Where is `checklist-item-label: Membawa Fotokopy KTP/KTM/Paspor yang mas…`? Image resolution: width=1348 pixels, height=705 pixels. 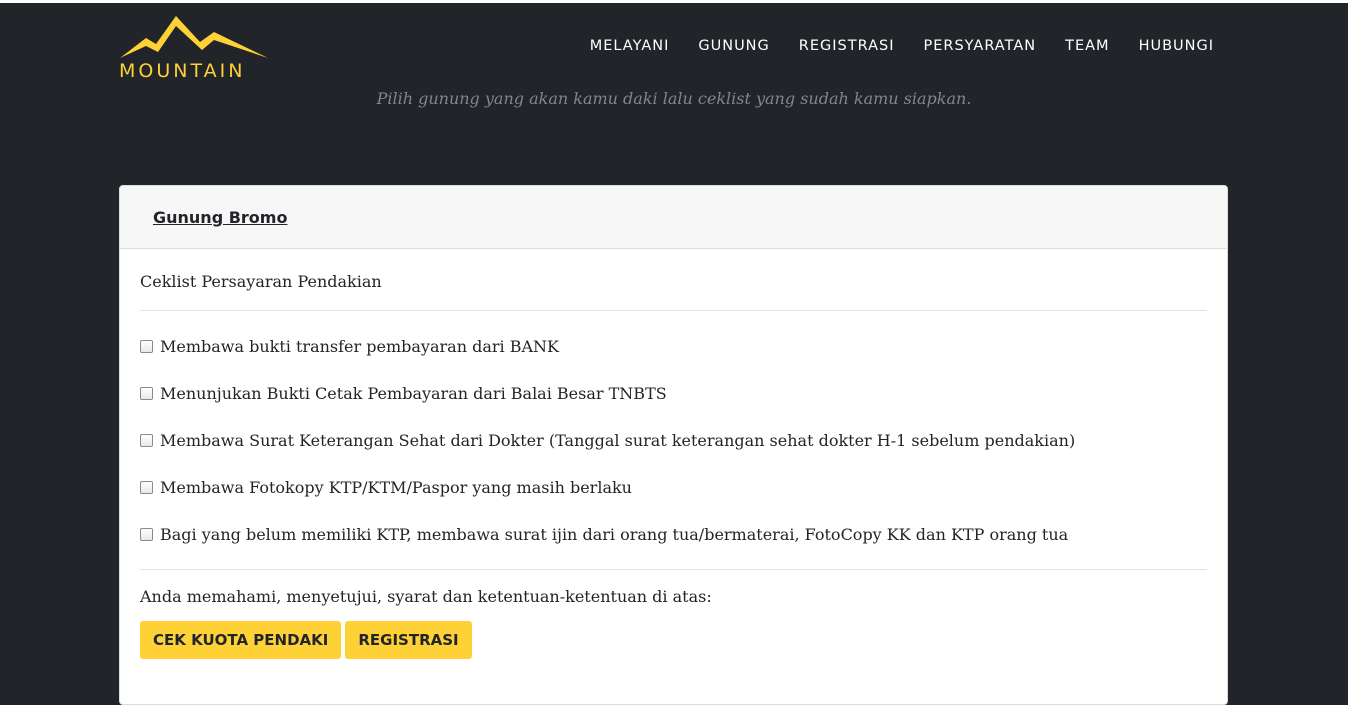
checklist-item-label: Membawa Fotokopy KTP/KTM/Paspor yang mas… is located at coordinates (396, 487).